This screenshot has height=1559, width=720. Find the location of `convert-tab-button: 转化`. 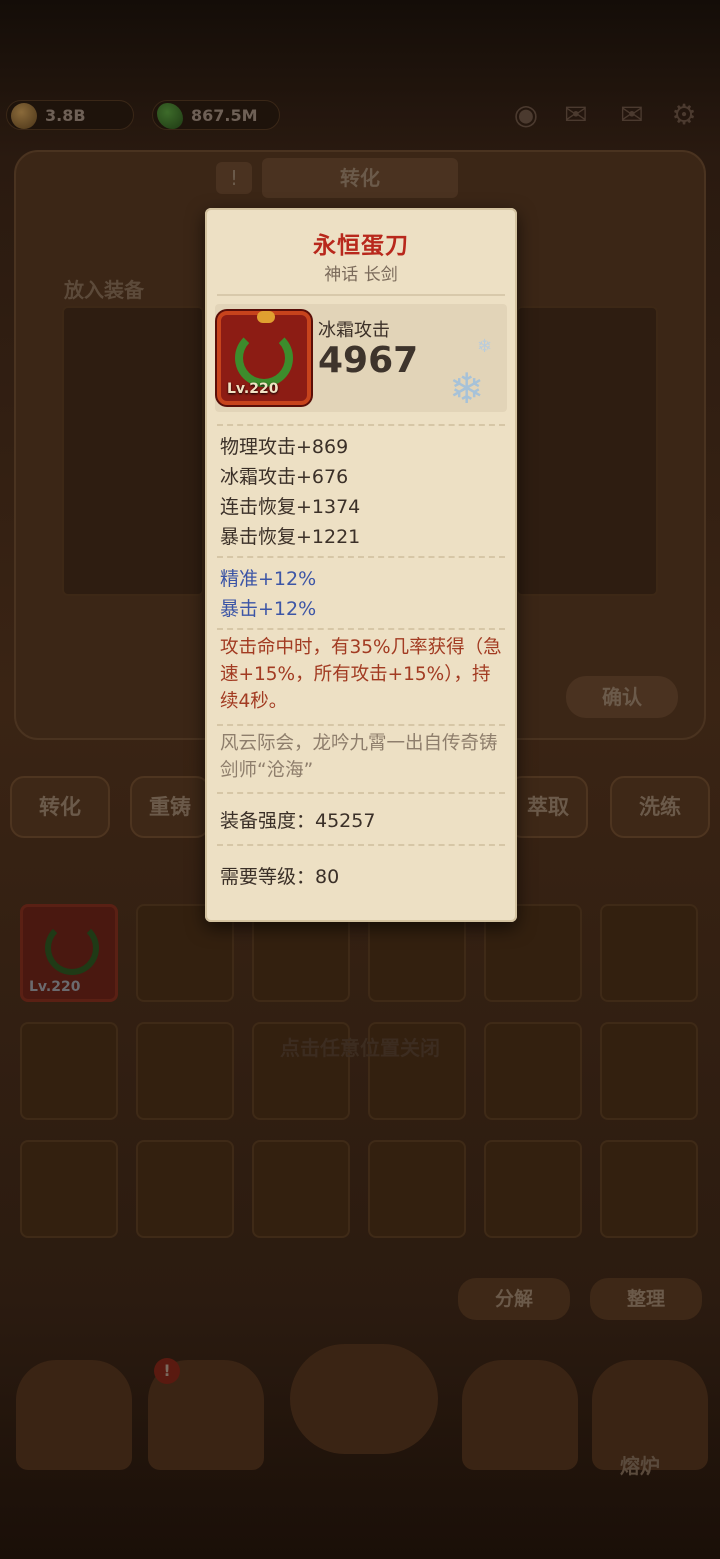

convert-tab-button: 转化 is located at coordinates (60, 807).